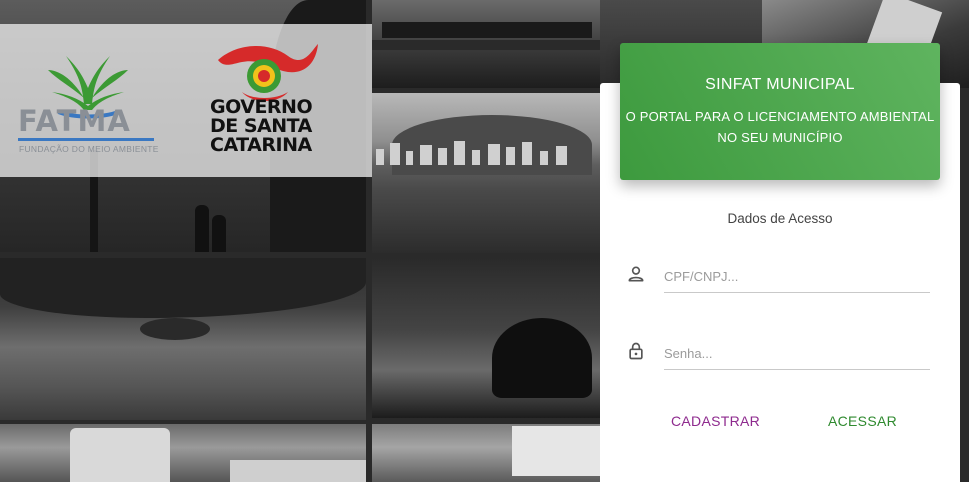  Describe the element at coordinates (261, 145) in the screenshot. I see `governo-line-3: CATARINA` at that location.